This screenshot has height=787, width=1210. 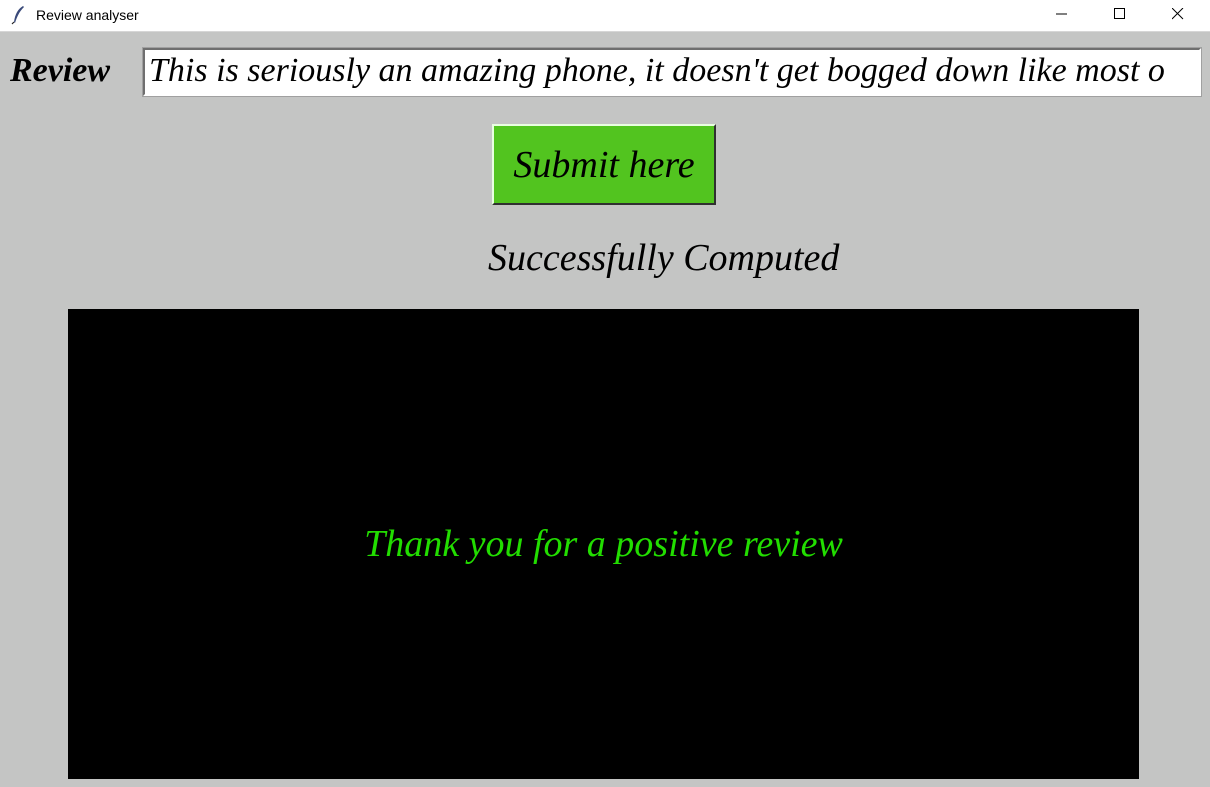 What do you see at coordinates (604, 164) in the screenshot?
I see `submit-button: Submit here` at bounding box center [604, 164].